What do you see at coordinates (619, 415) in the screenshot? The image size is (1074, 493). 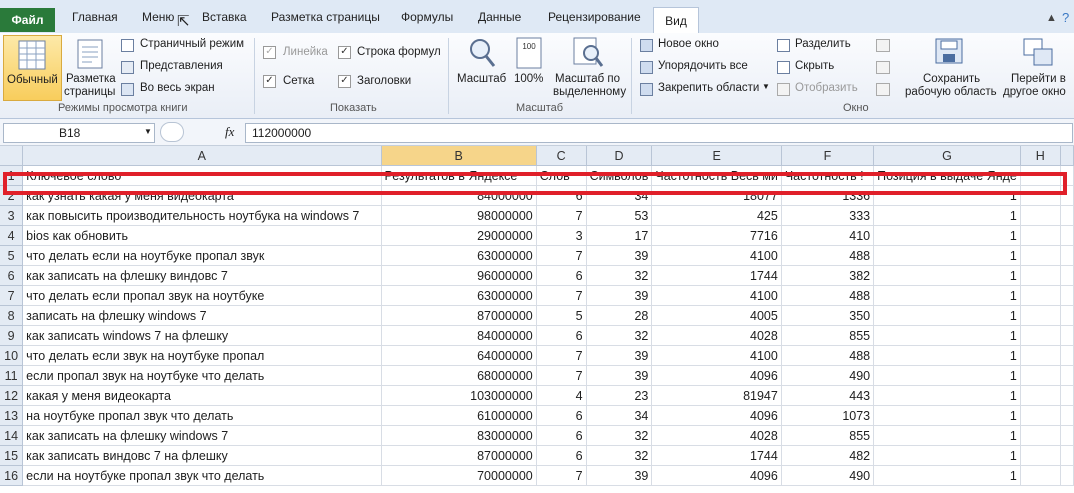 I see `cell: 34` at bounding box center [619, 415].